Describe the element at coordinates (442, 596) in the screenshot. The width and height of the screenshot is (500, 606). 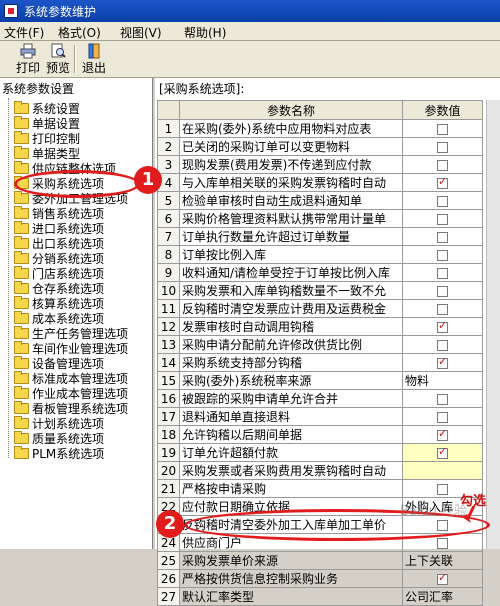
I see `param-value: 公司汇率` at that location.